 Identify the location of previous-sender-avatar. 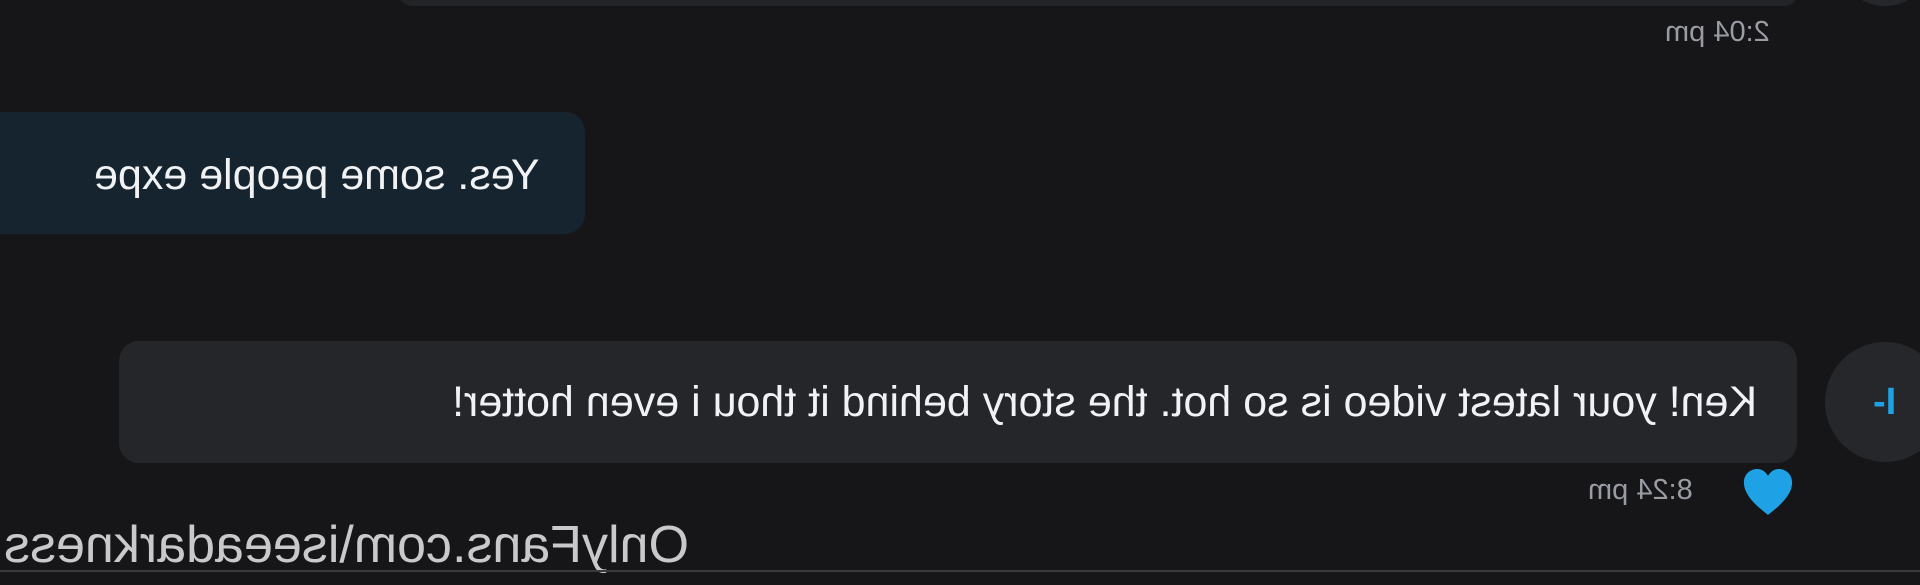
(1882, 3).